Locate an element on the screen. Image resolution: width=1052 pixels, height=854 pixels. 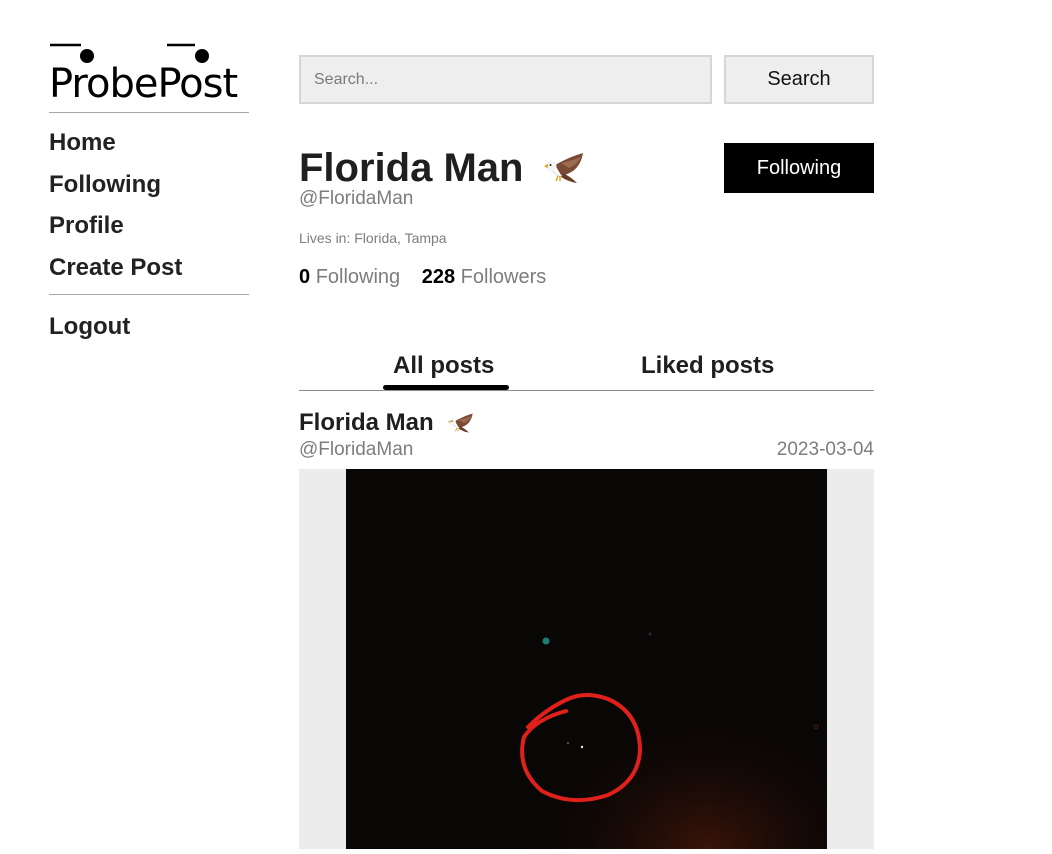
search-bar: Search is located at coordinates (586, 79).